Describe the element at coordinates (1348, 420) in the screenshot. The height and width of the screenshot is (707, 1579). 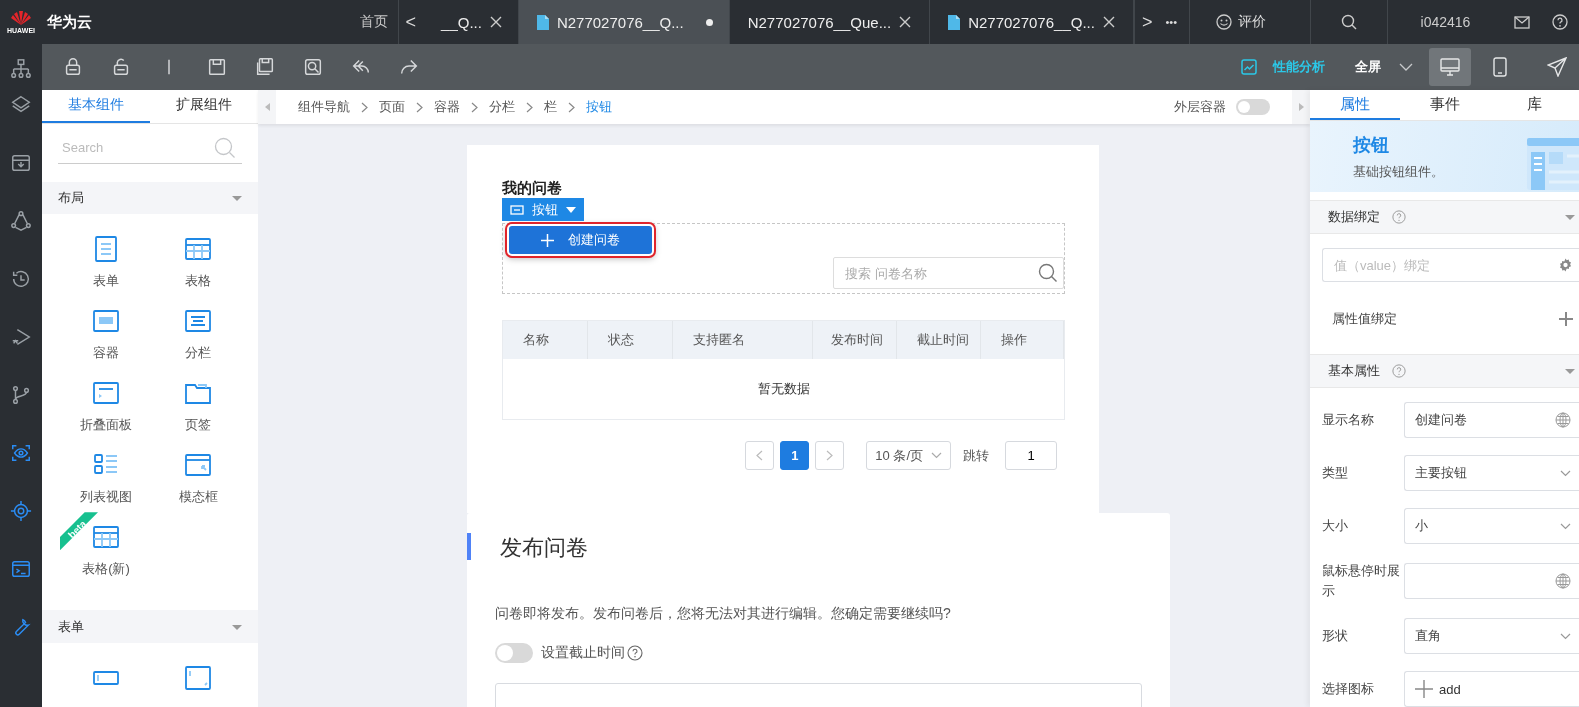
I see `property-label: 显示名称` at that location.